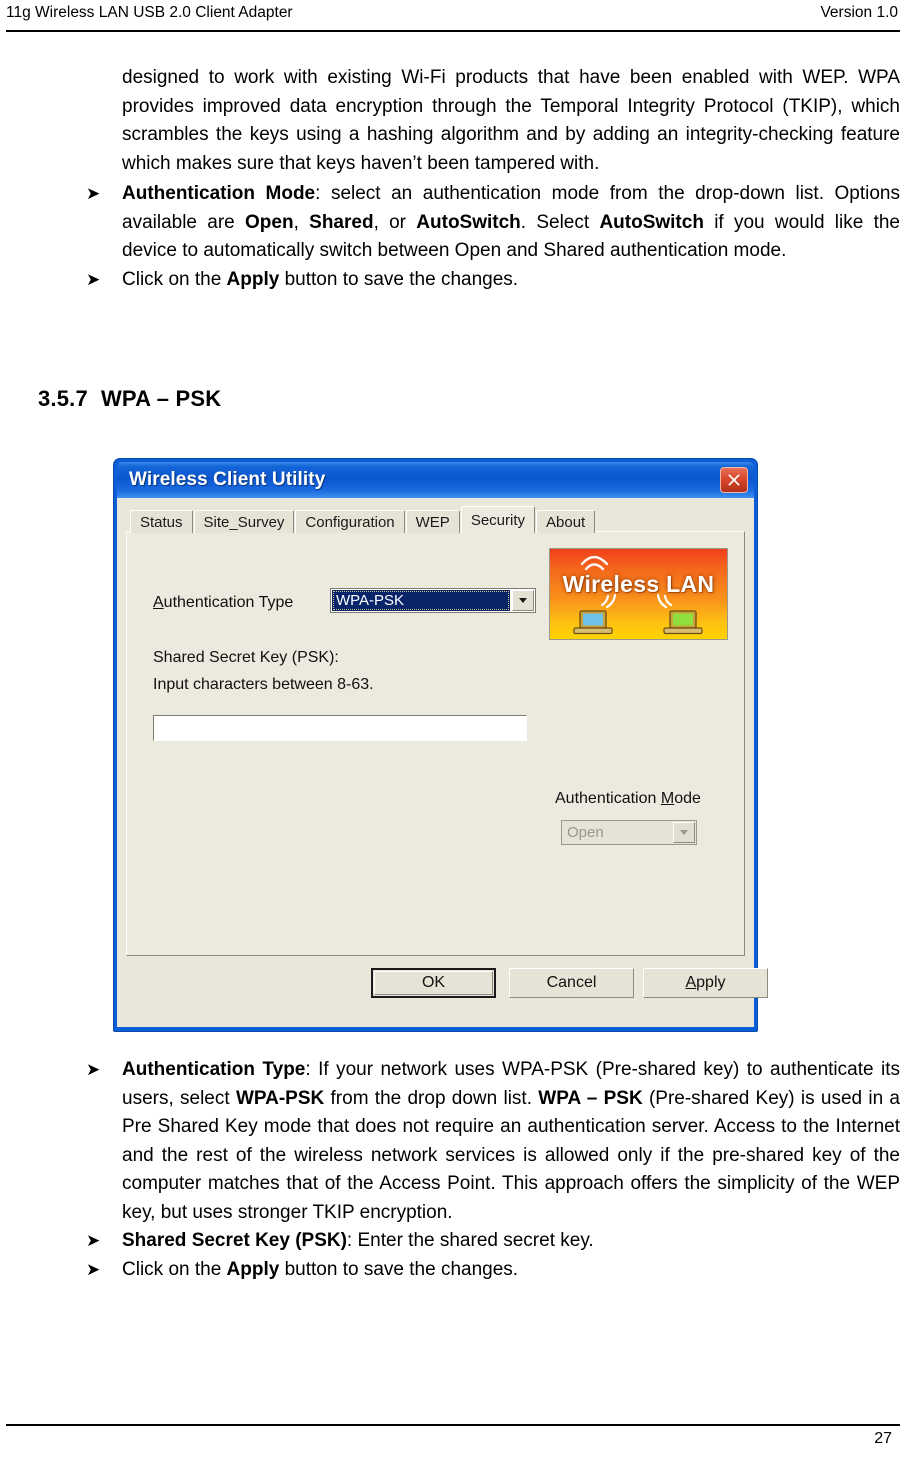 This screenshot has width=906, height=1464. Describe the element at coordinates (435, 480) in the screenshot. I see `dialog-titlebar: Wireless Client Utility` at that location.